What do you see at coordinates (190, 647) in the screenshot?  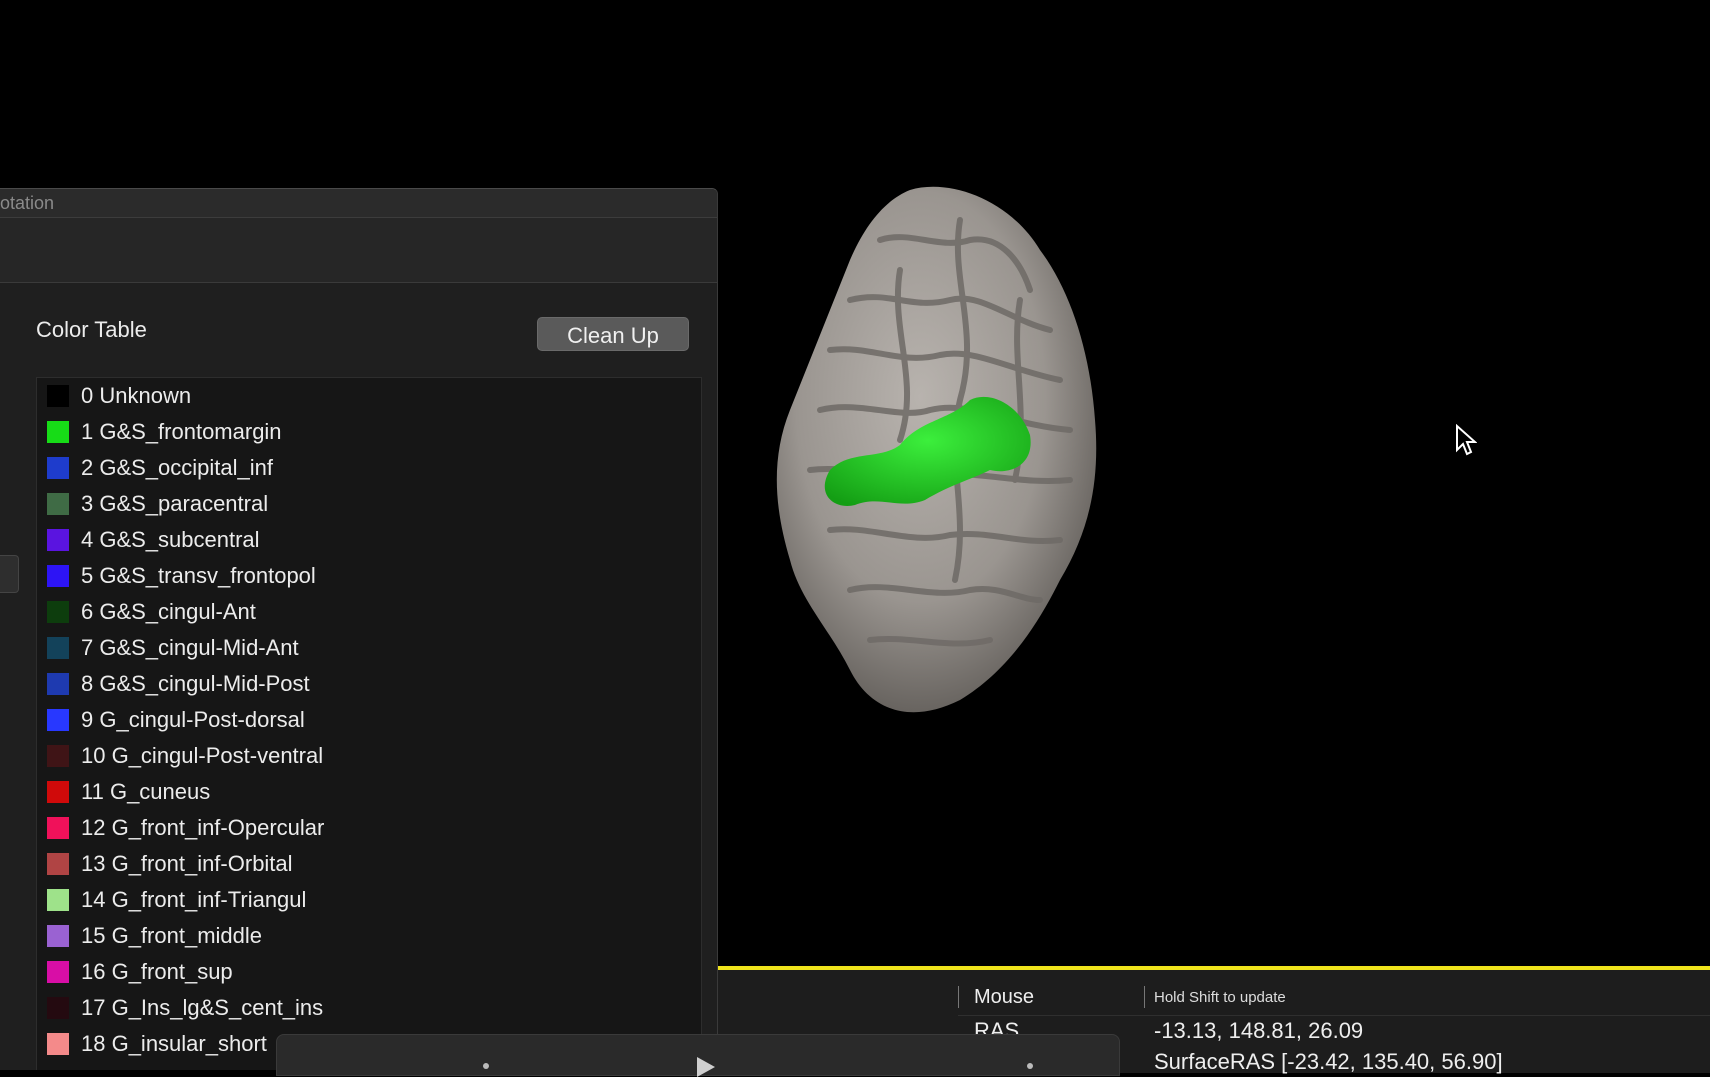 I see `color-table-item-label: 7 G&S_cingul-Mid-Ant` at bounding box center [190, 647].